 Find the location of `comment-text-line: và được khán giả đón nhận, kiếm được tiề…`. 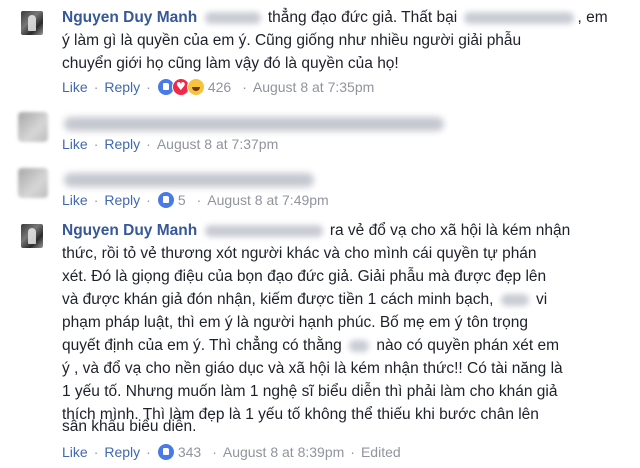

comment-text-line: và được khán giả đón nhận, kiếm được tiề… is located at coordinates (278, 299).